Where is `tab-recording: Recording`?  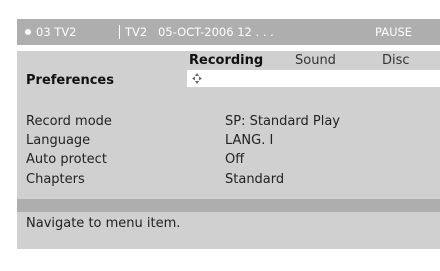
tab-recording: Recording is located at coordinates (226, 60).